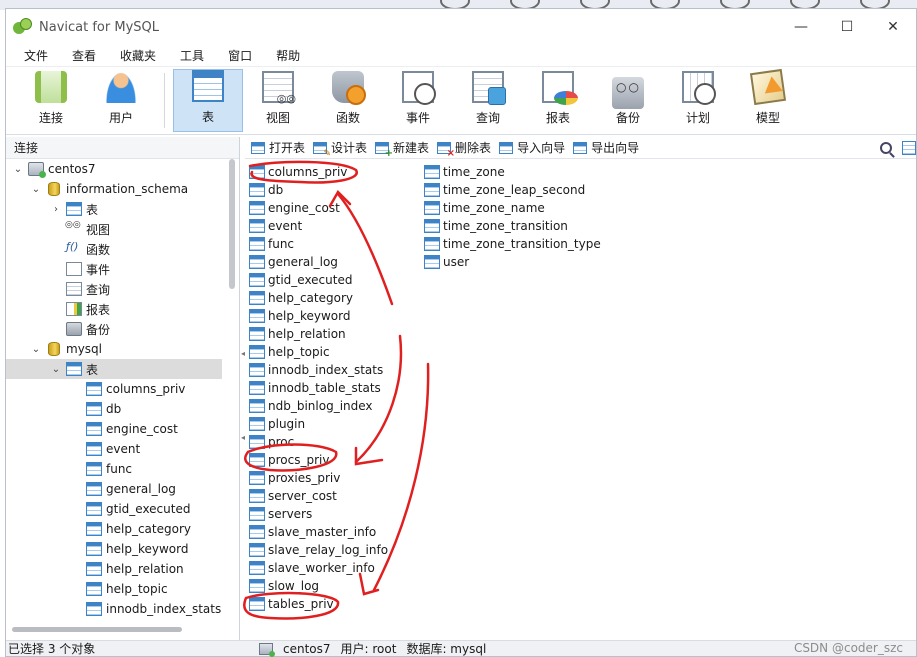 The height and width of the screenshot is (657, 917). What do you see at coordinates (909, 148) in the screenshot?
I see `grid-view-icon` at bounding box center [909, 148].